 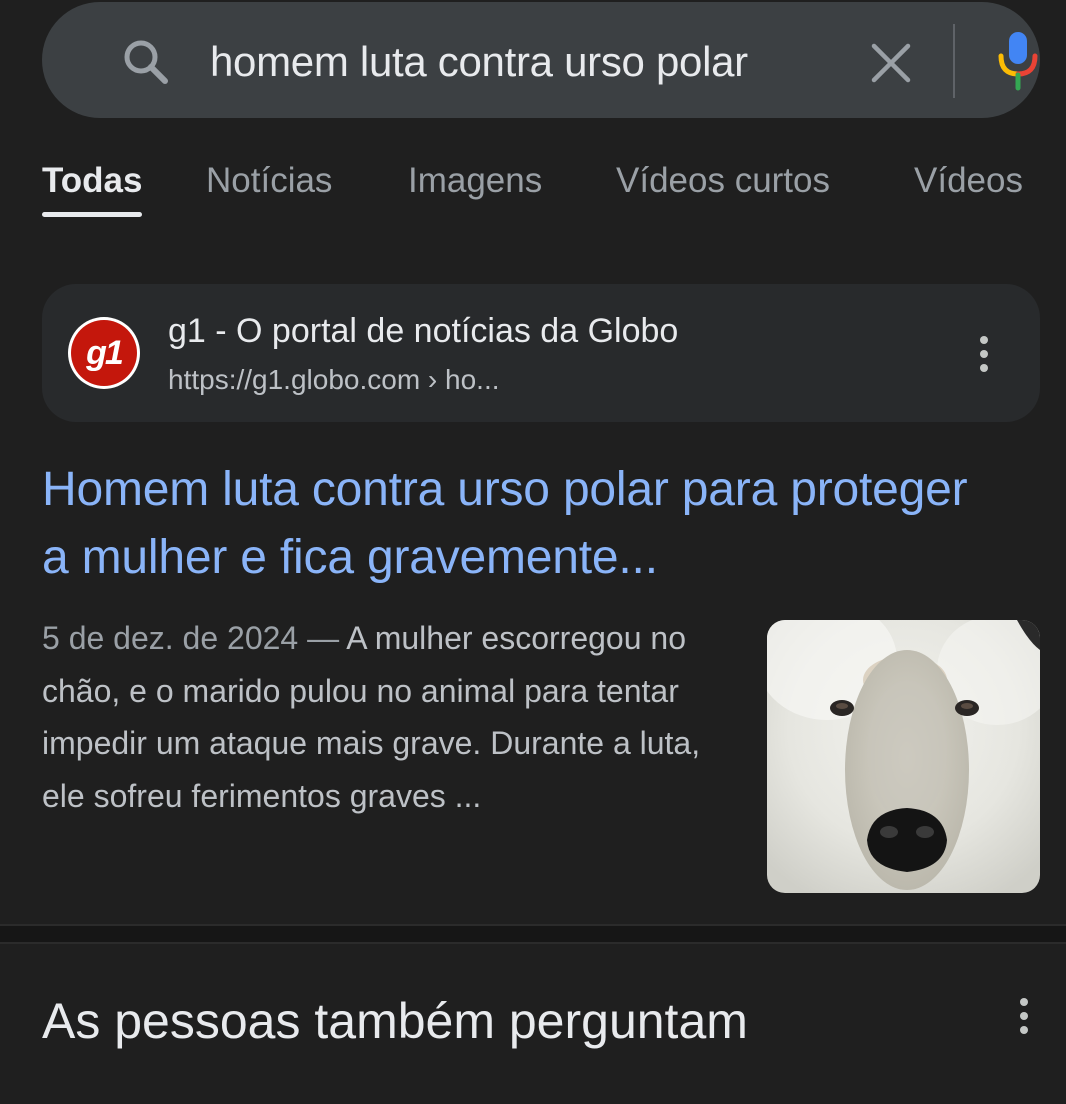 I want to click on more-options-icon, so click(x=984, y=354).